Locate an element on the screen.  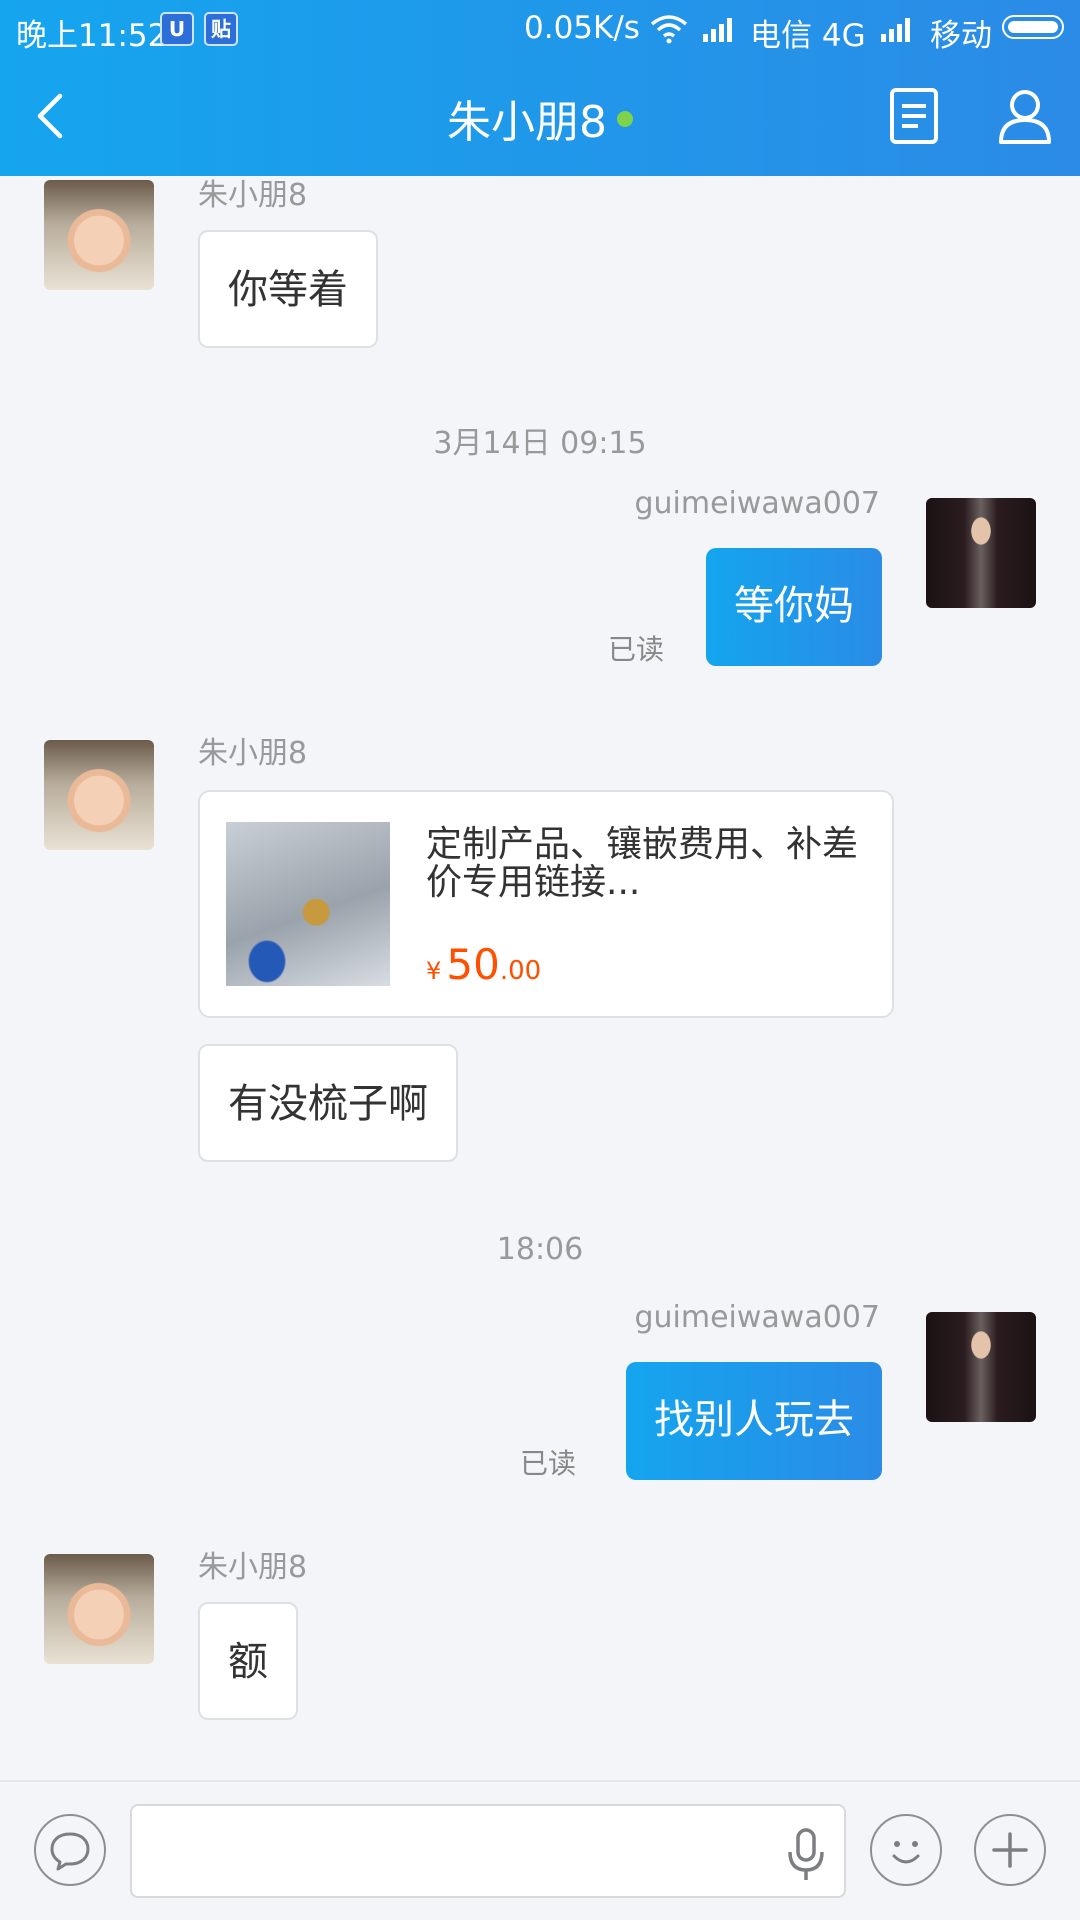
chat-bubble-icon is located at coordinates (70, 1850).